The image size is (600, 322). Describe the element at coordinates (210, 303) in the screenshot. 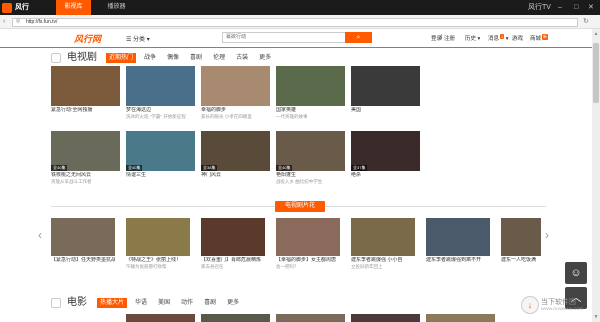

I see `movie-tab-comedy: 喜剧` at that location.